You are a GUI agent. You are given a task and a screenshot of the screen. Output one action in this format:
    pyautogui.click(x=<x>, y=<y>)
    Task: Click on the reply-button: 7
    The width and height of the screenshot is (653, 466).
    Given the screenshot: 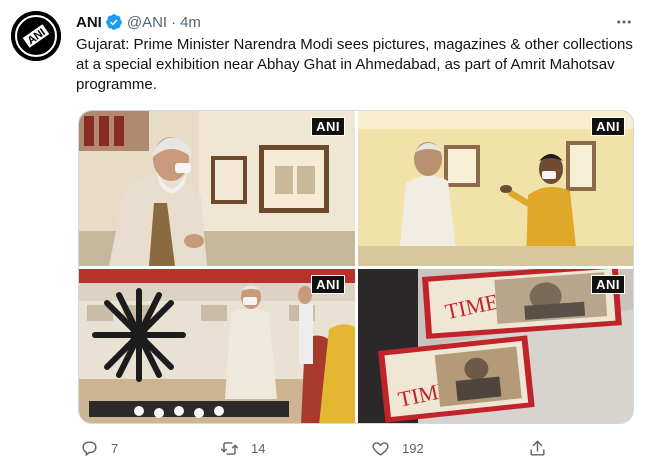 What is the action you would take?
    pyautogui.click(x=99, y=448)
    